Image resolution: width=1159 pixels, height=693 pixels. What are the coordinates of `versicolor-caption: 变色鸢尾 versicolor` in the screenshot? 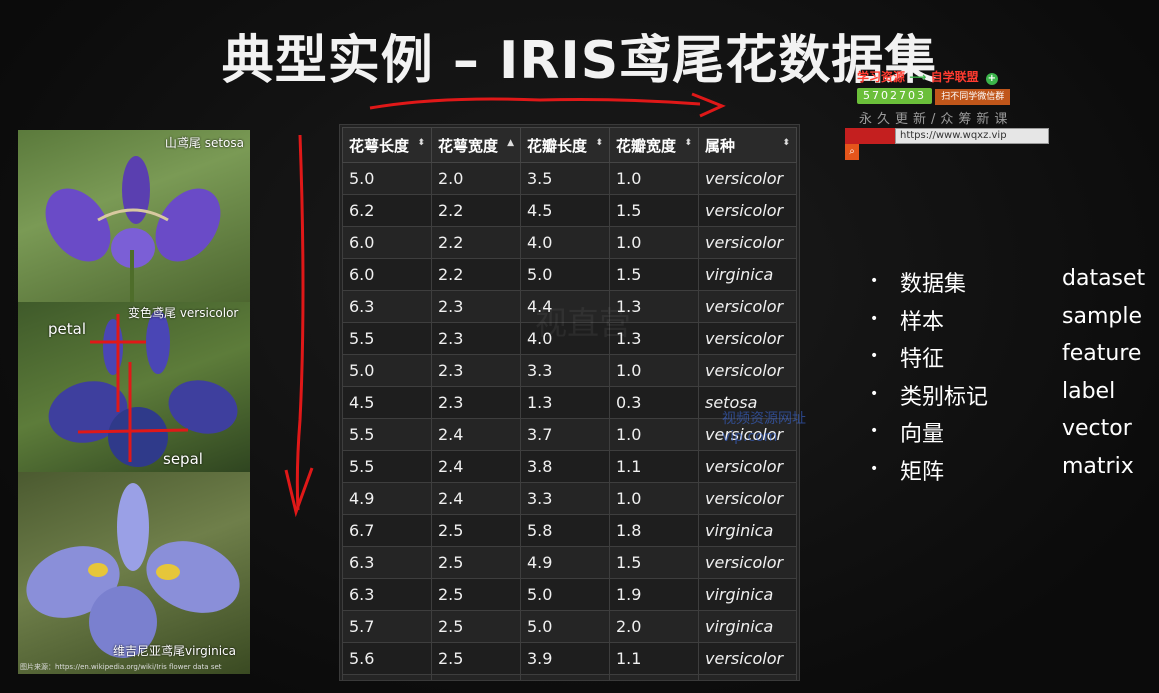 It's located at (183, 313).